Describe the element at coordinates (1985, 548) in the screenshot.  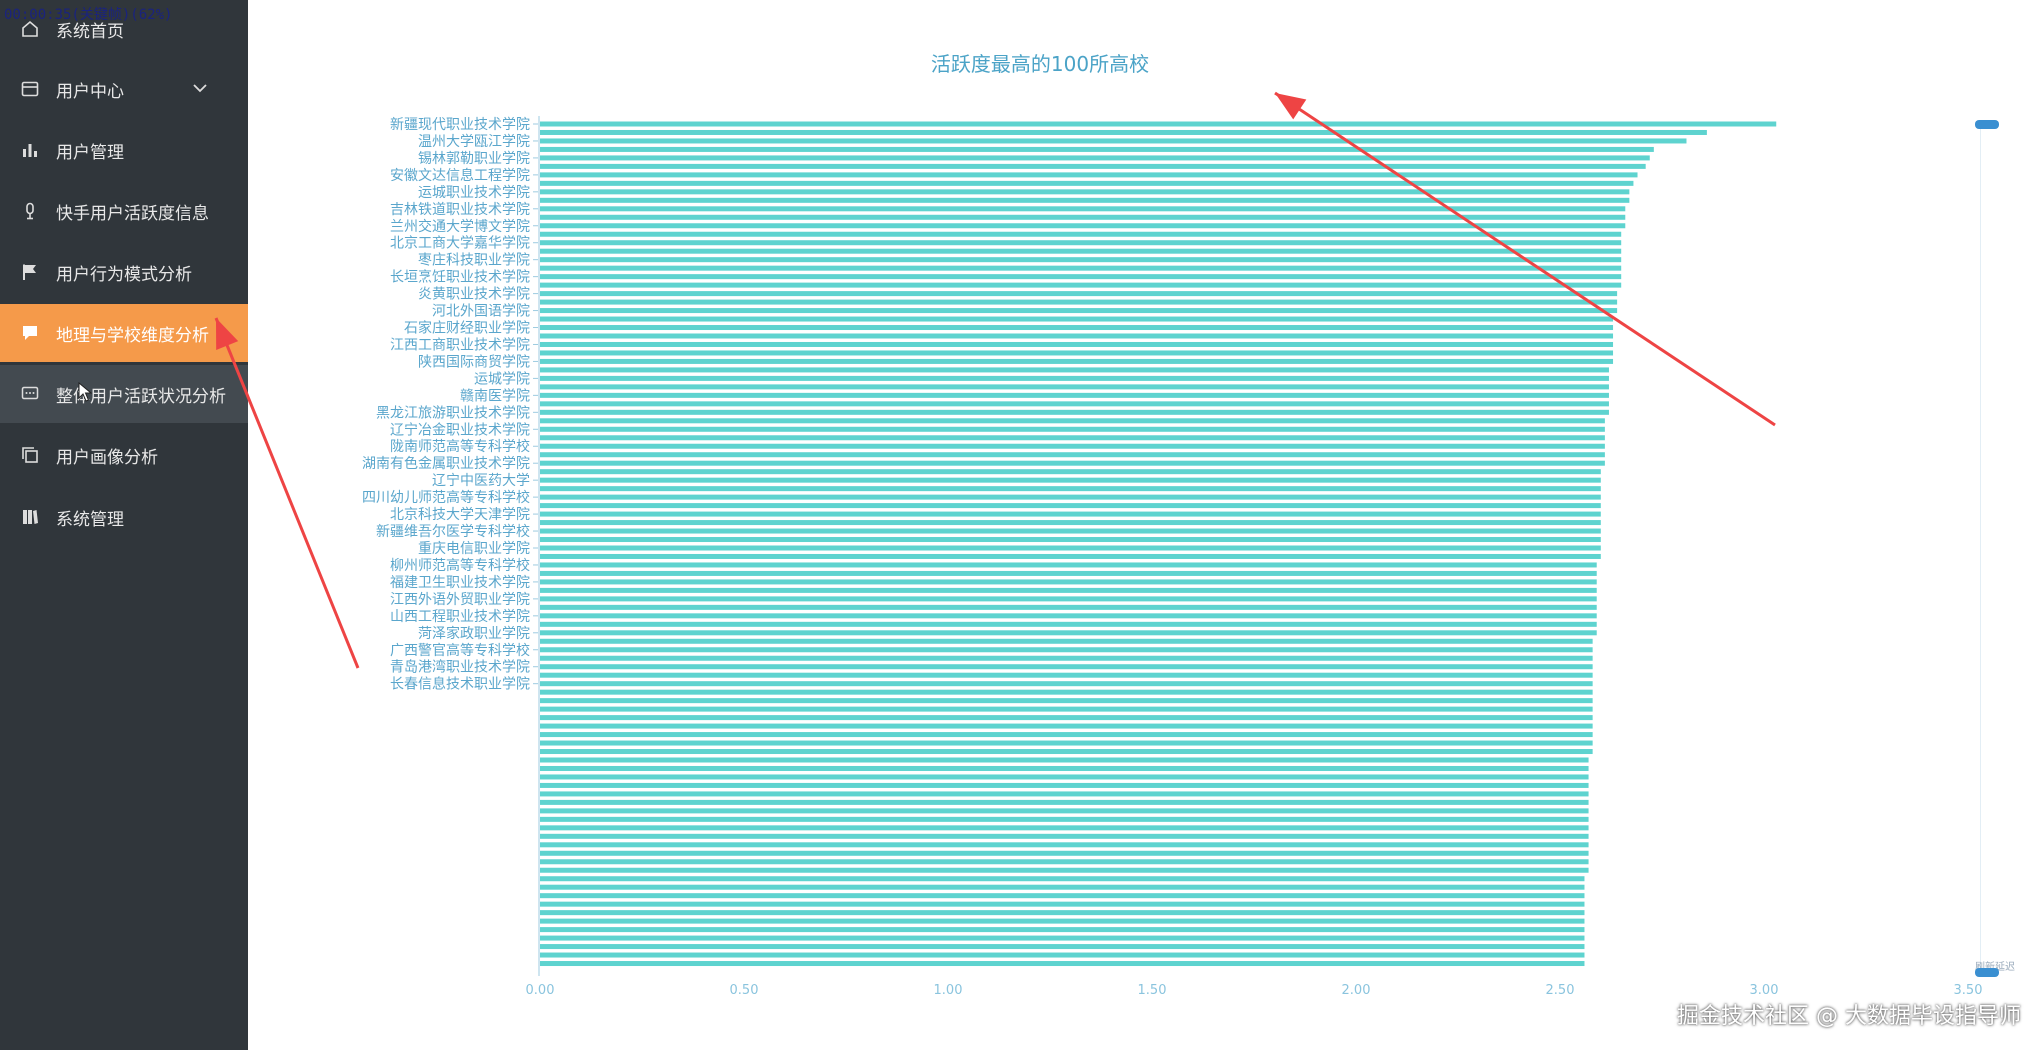
I see `datazoom-slider-track` at that location.